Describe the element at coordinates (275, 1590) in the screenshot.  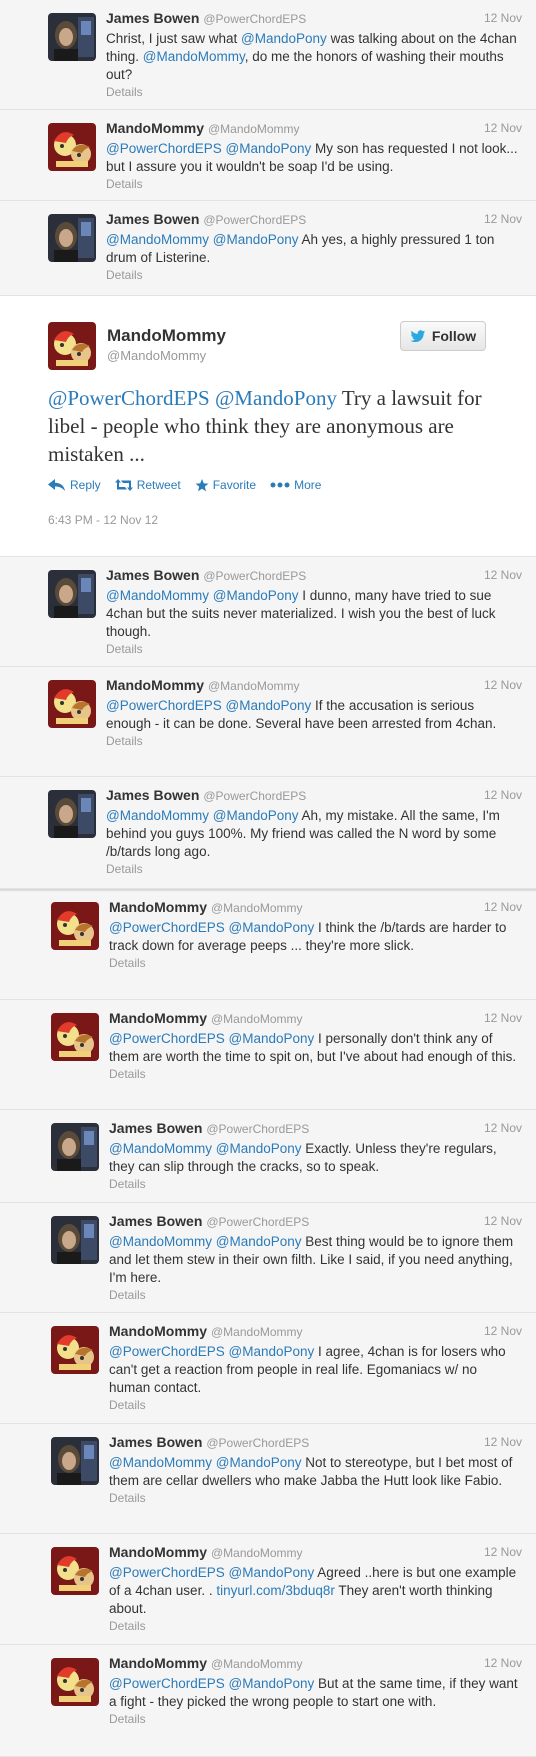
I see `url-link: tinyurl.com/3bduq8r` at that location.